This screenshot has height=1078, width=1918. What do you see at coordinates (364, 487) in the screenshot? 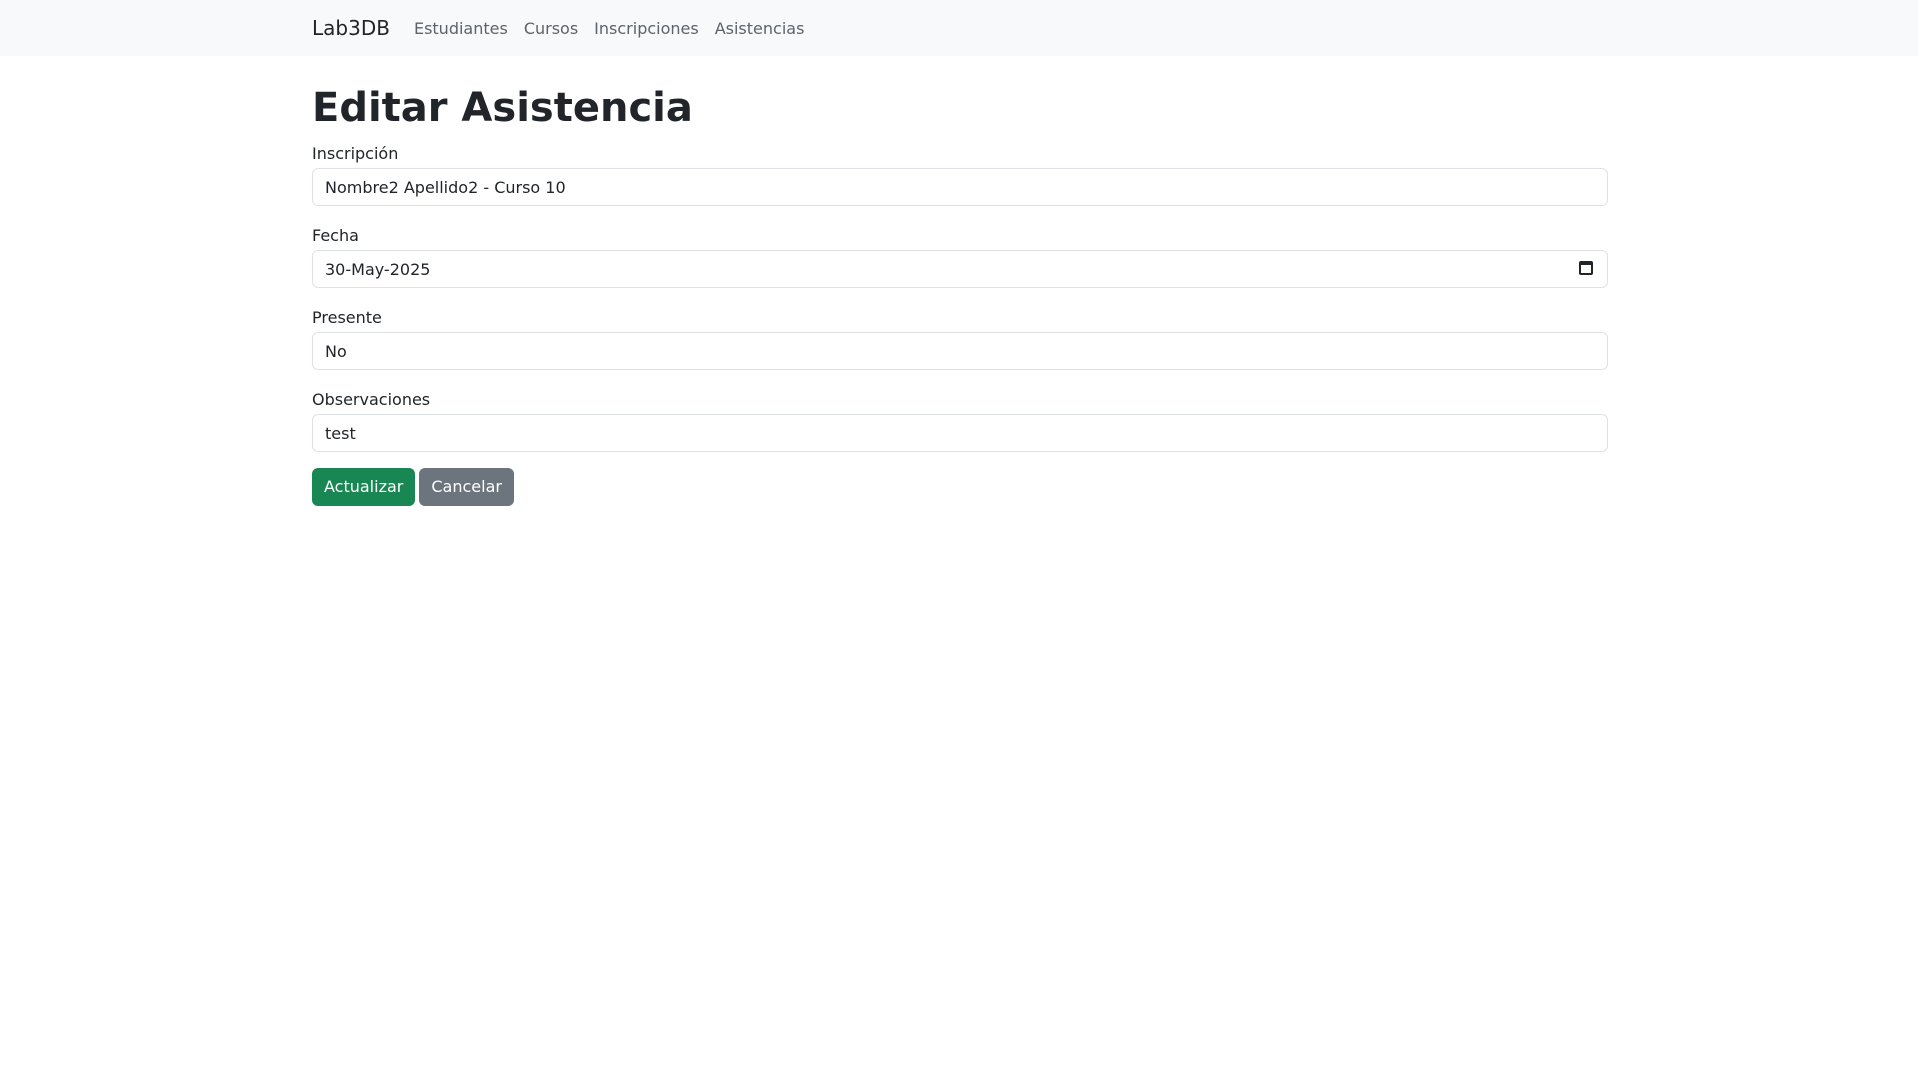
I see `update-button: Actualizar` at bounding box center [364, 487].